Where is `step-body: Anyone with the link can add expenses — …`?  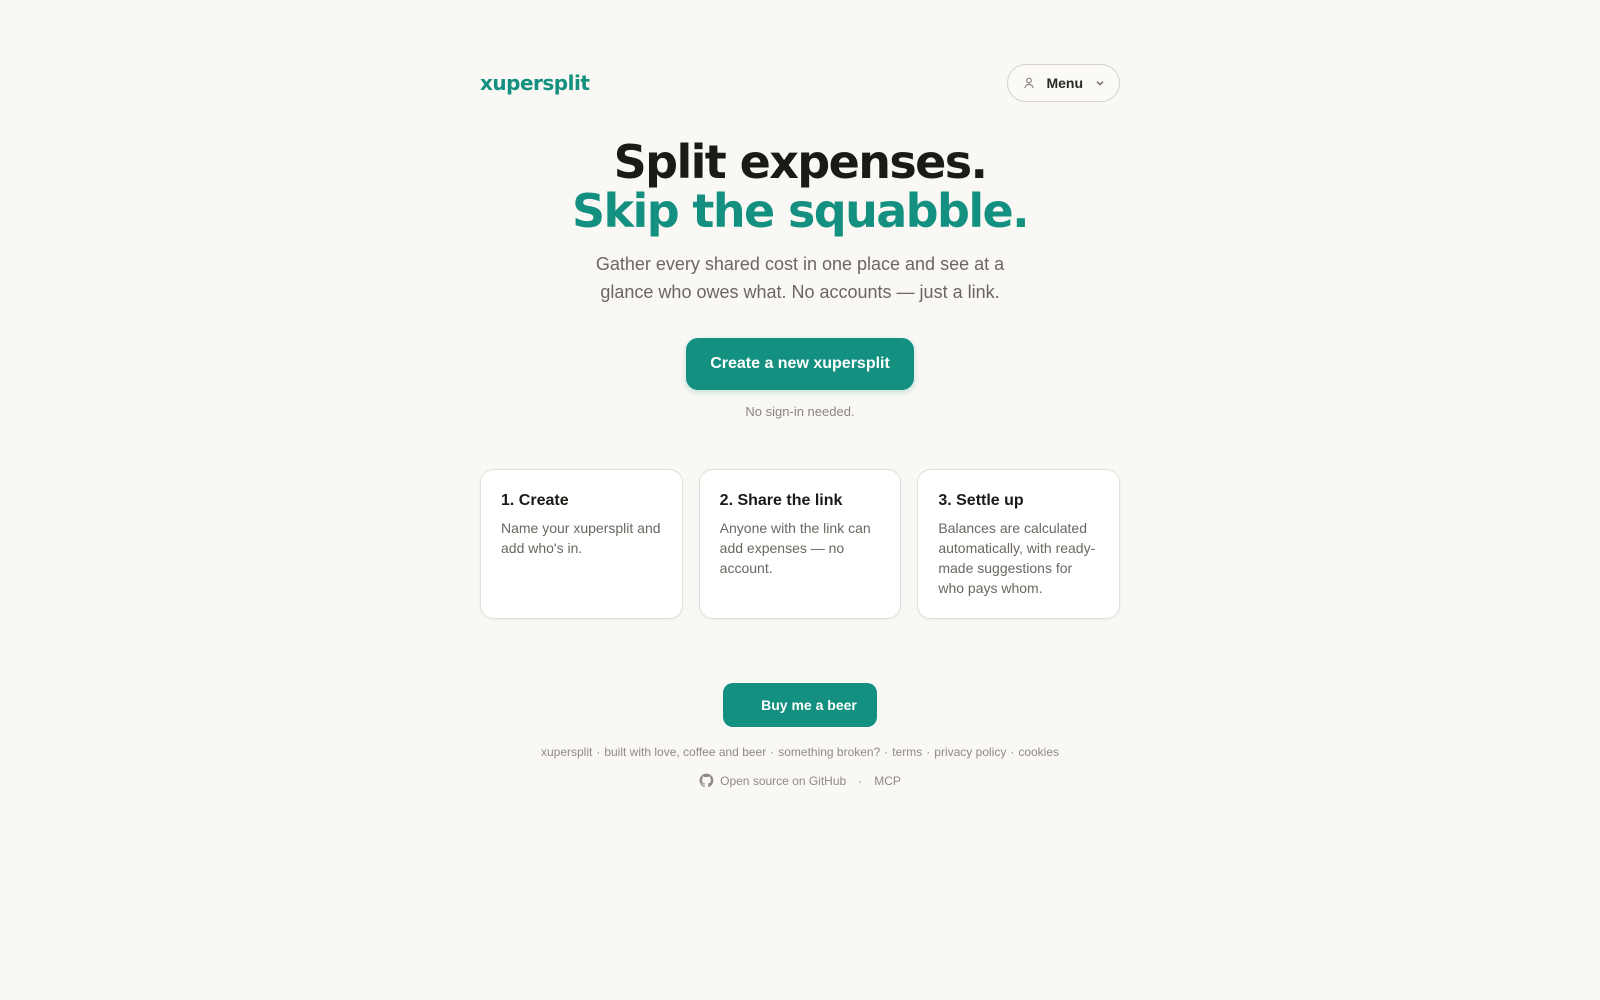 step-body: Anyone with the link can add expenses — … is located at coordinates (795, 548).